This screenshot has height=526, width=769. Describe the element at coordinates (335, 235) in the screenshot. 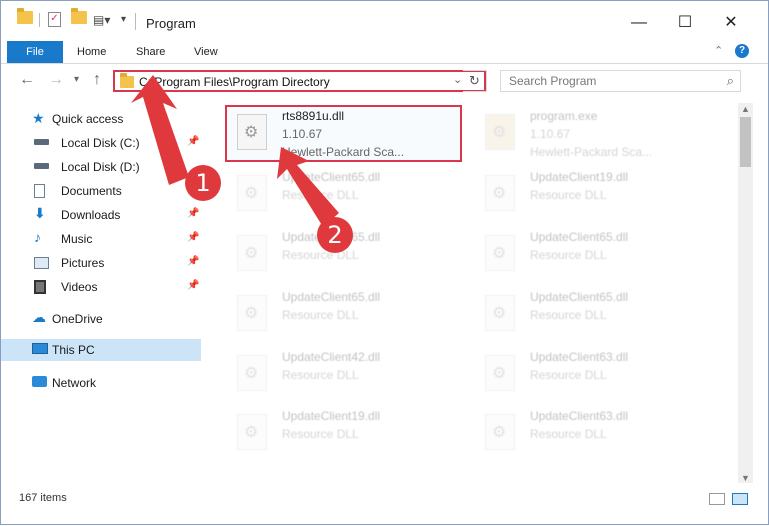

I see `step-2-badge: 2` at that location.